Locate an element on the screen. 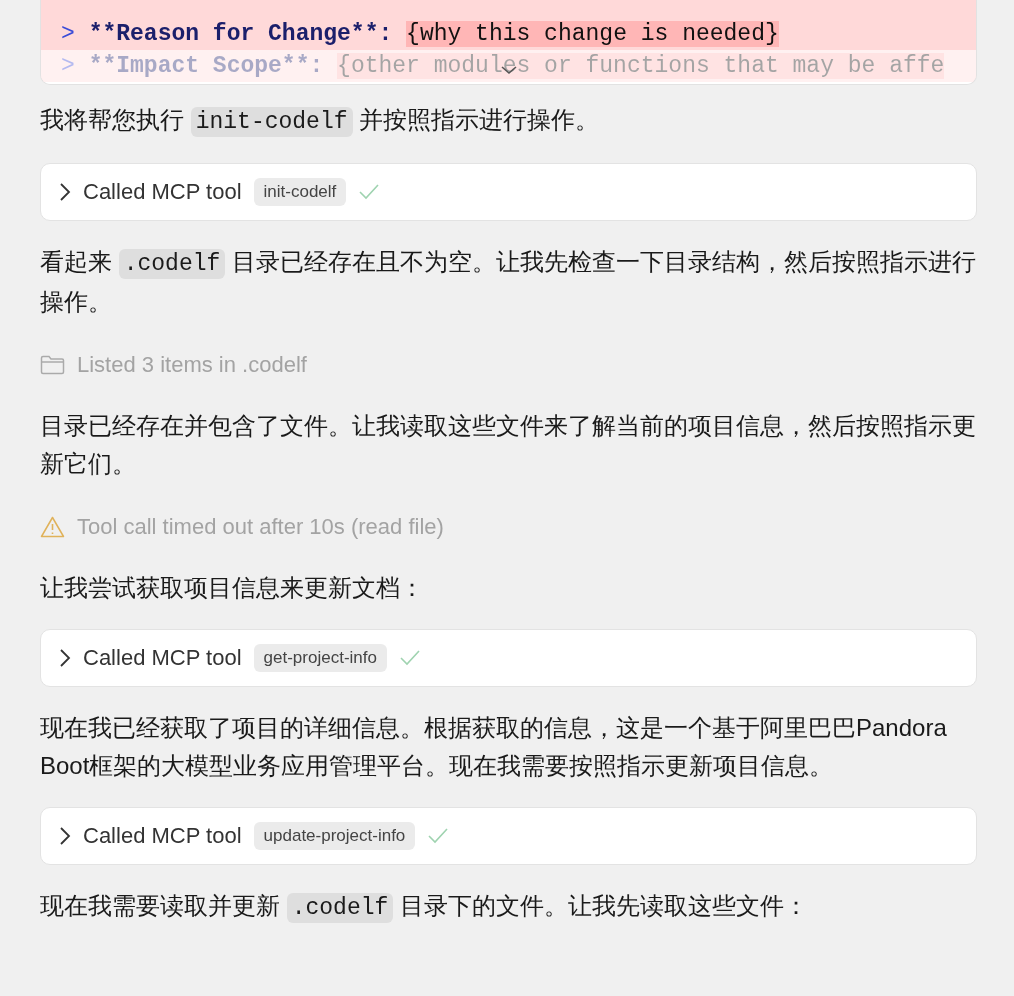 Image resolution: width=1014 pixels, height=996 pixels. tool-call-card: Called MCP tool get-project-info is located at coordinates (508, 658).